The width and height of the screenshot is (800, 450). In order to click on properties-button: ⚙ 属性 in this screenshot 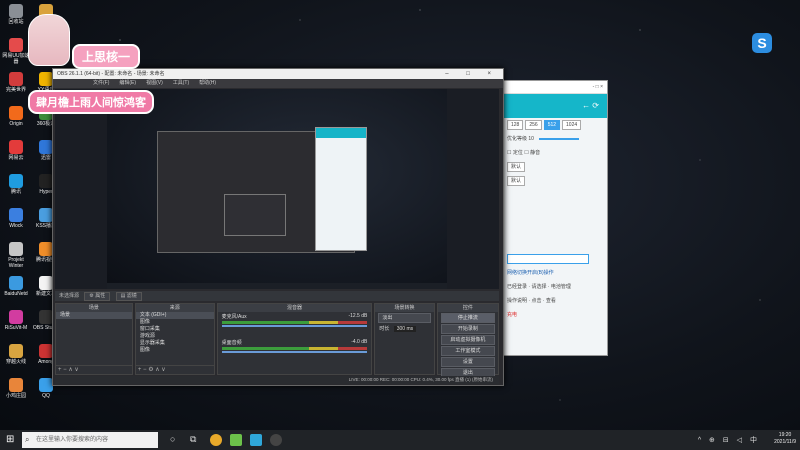, I will do `click(97, 296)`.